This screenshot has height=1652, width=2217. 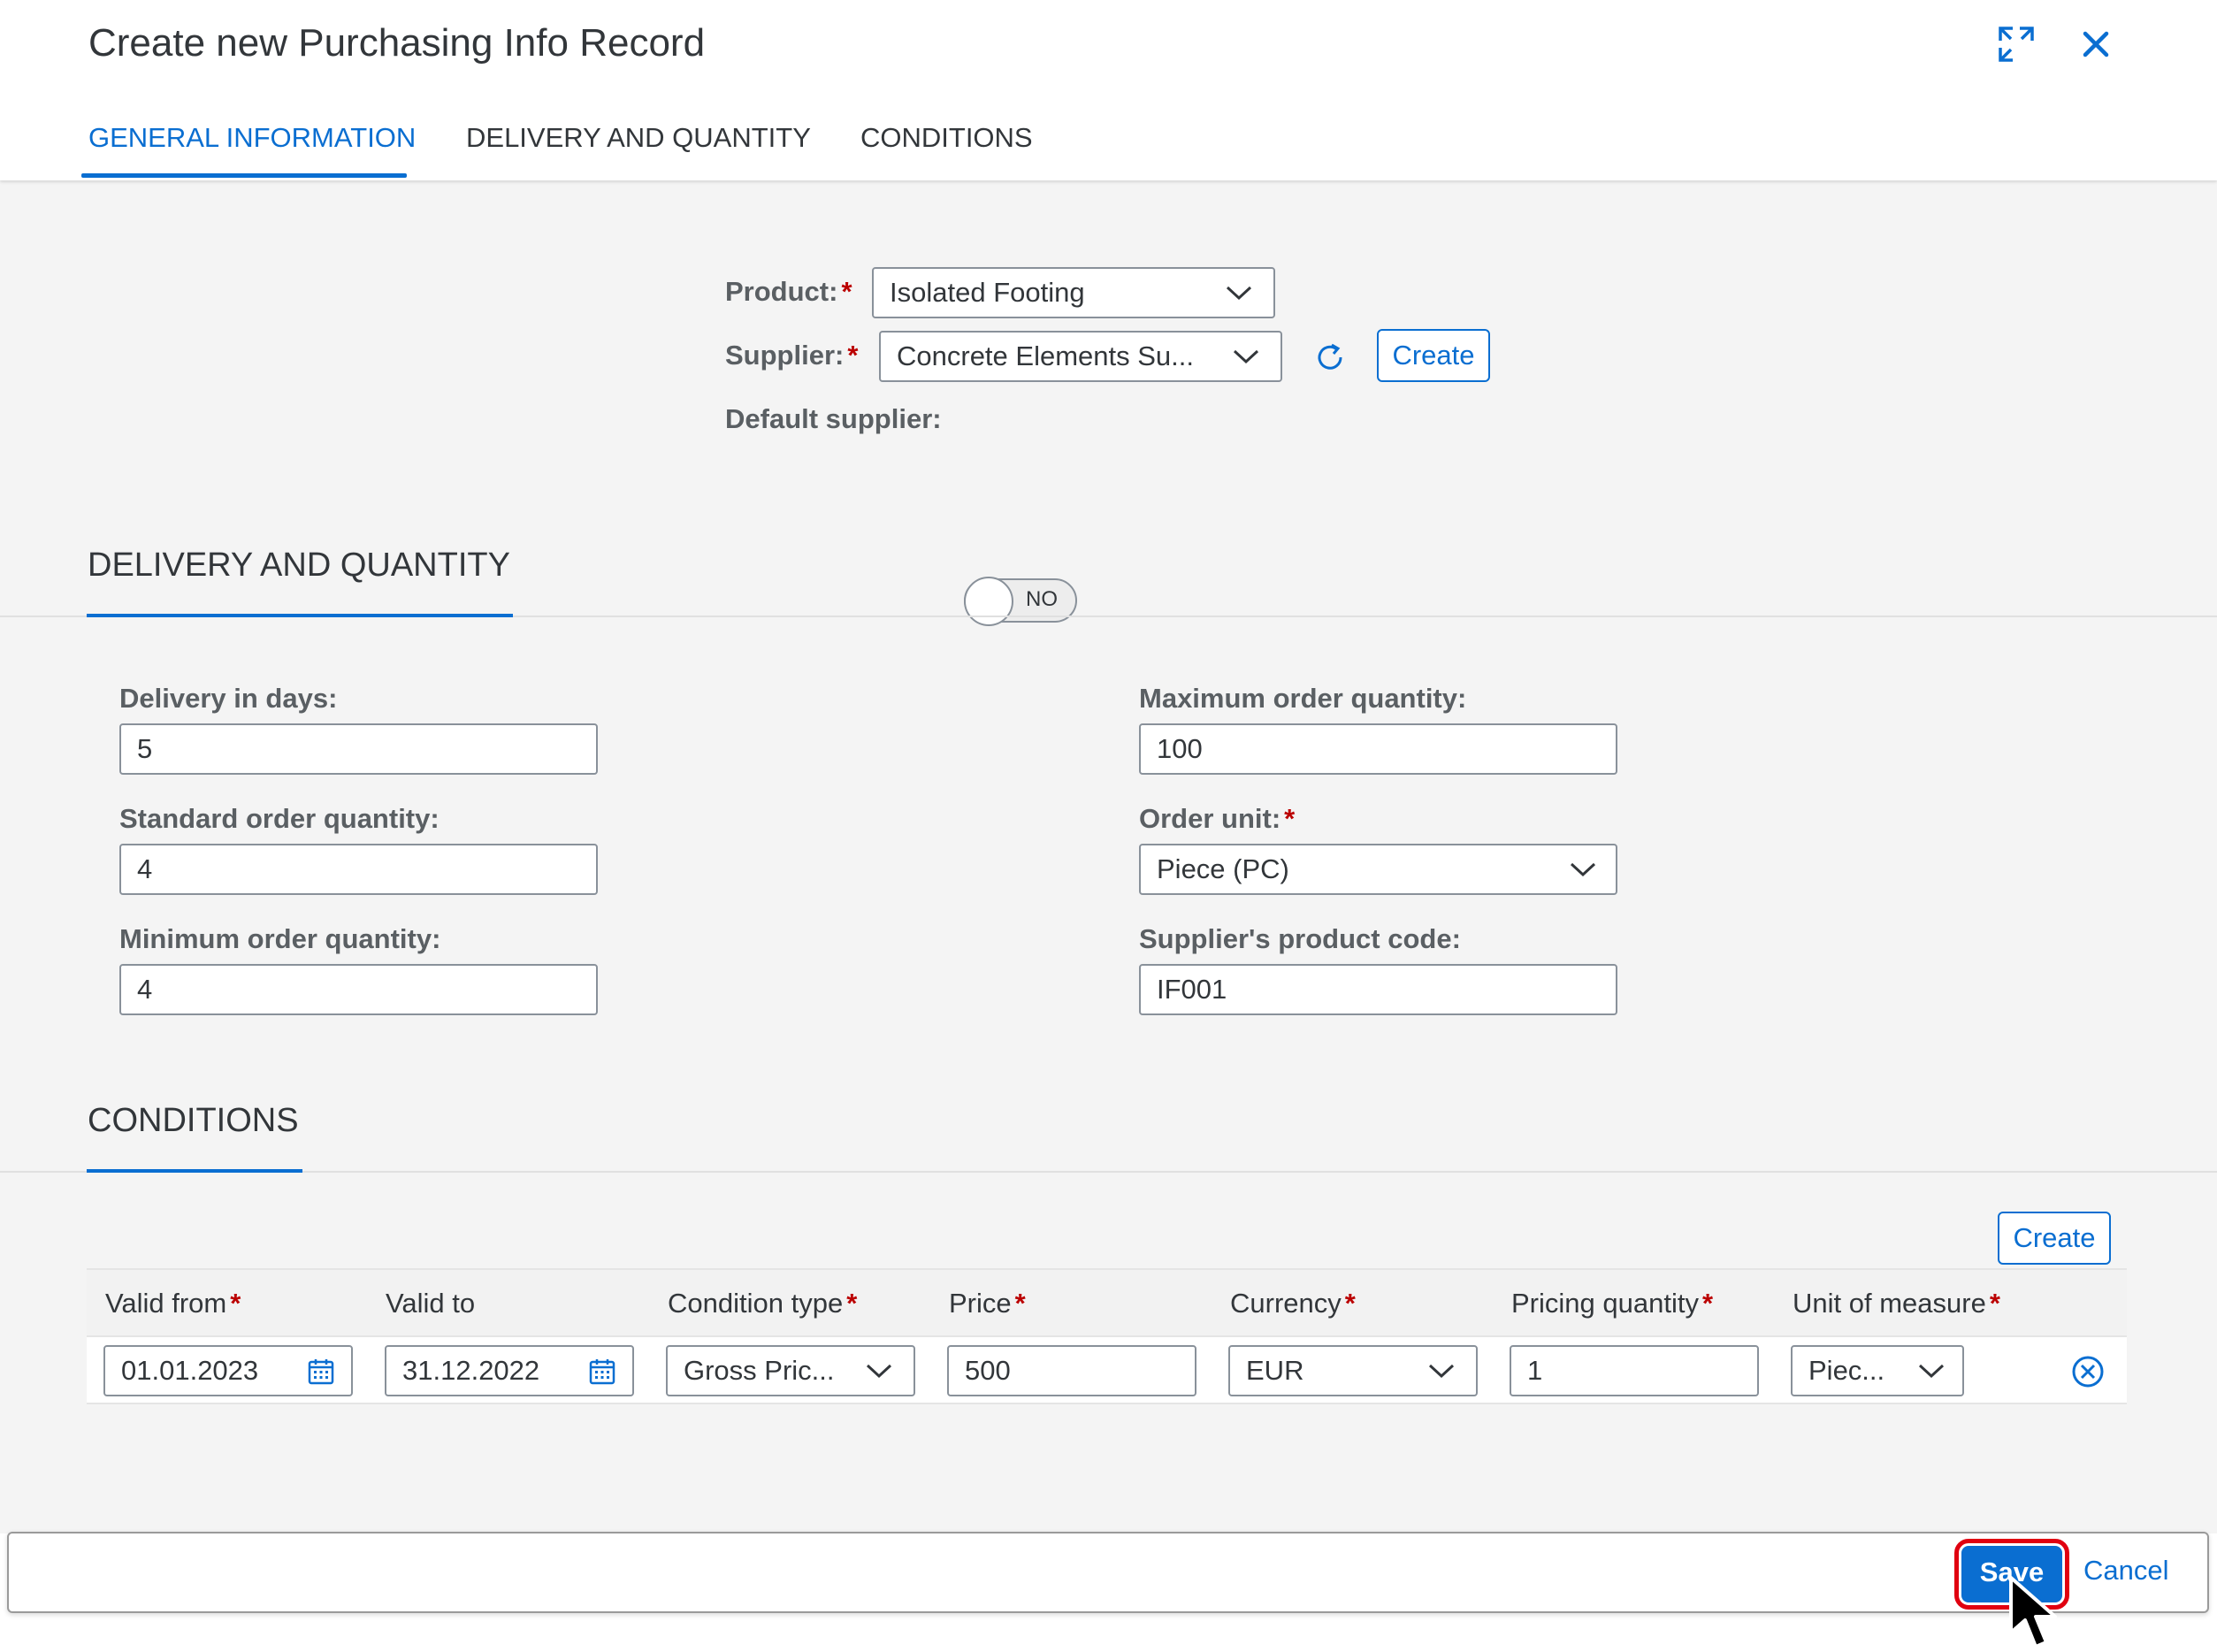 What do you see at coordinates (1353, 1370) in the screenshot?
I see `currency-select: EUR` at bounding box center [1353, 1370].